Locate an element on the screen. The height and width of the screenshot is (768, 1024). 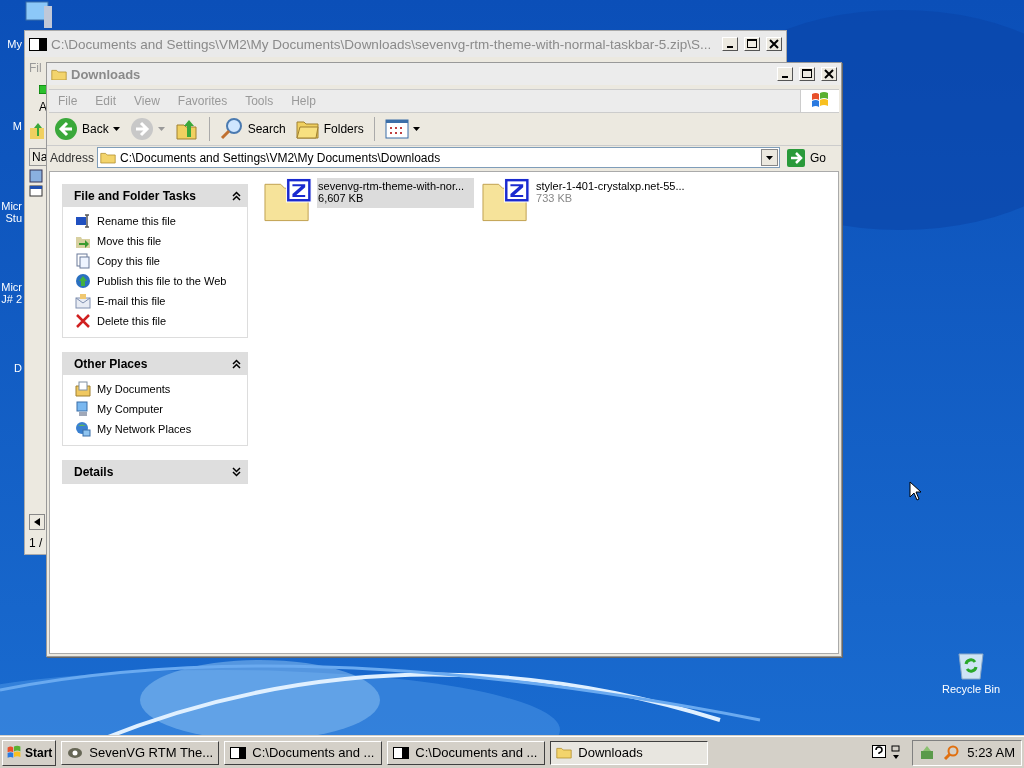
task-link: My Documents is located at coordinates (161, 389).